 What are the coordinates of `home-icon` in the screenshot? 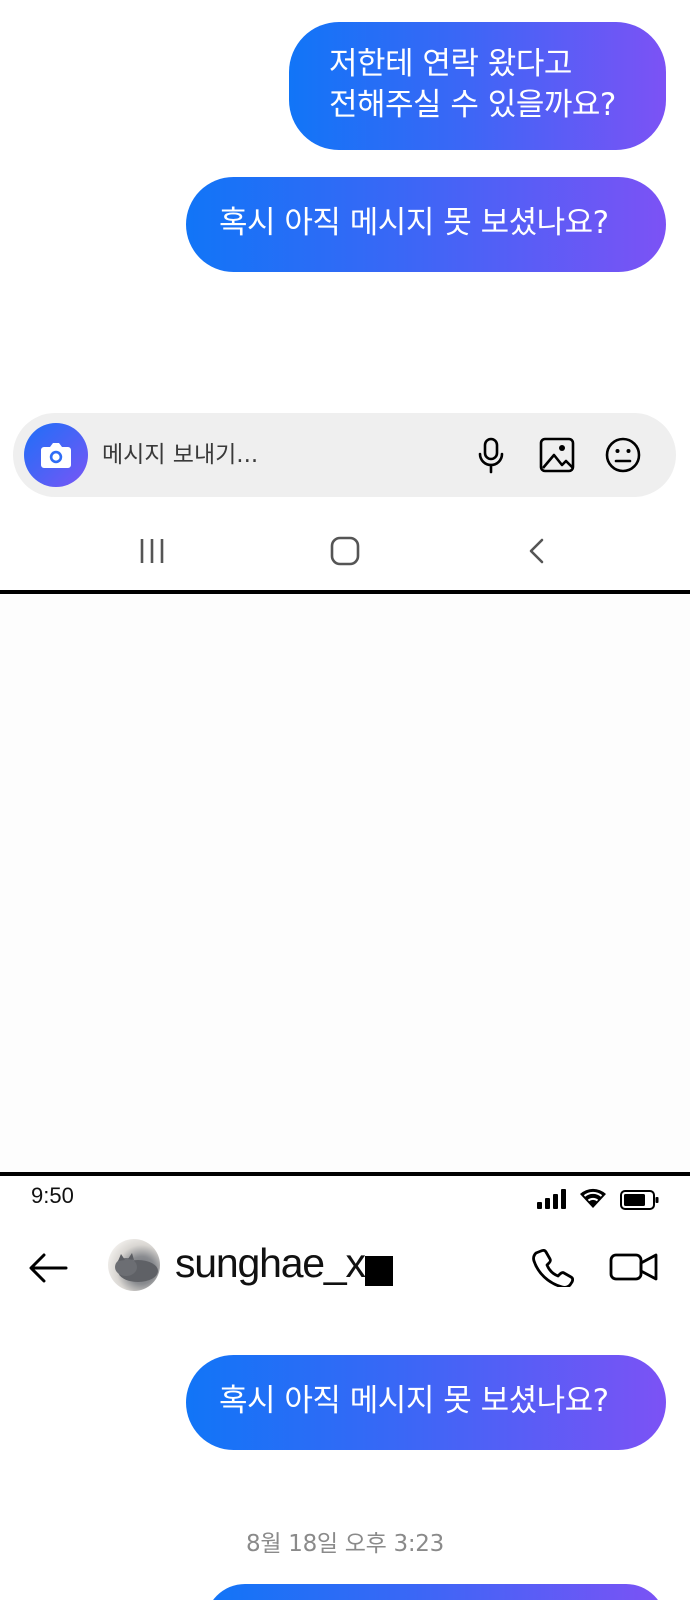 It's located at (345, 551).